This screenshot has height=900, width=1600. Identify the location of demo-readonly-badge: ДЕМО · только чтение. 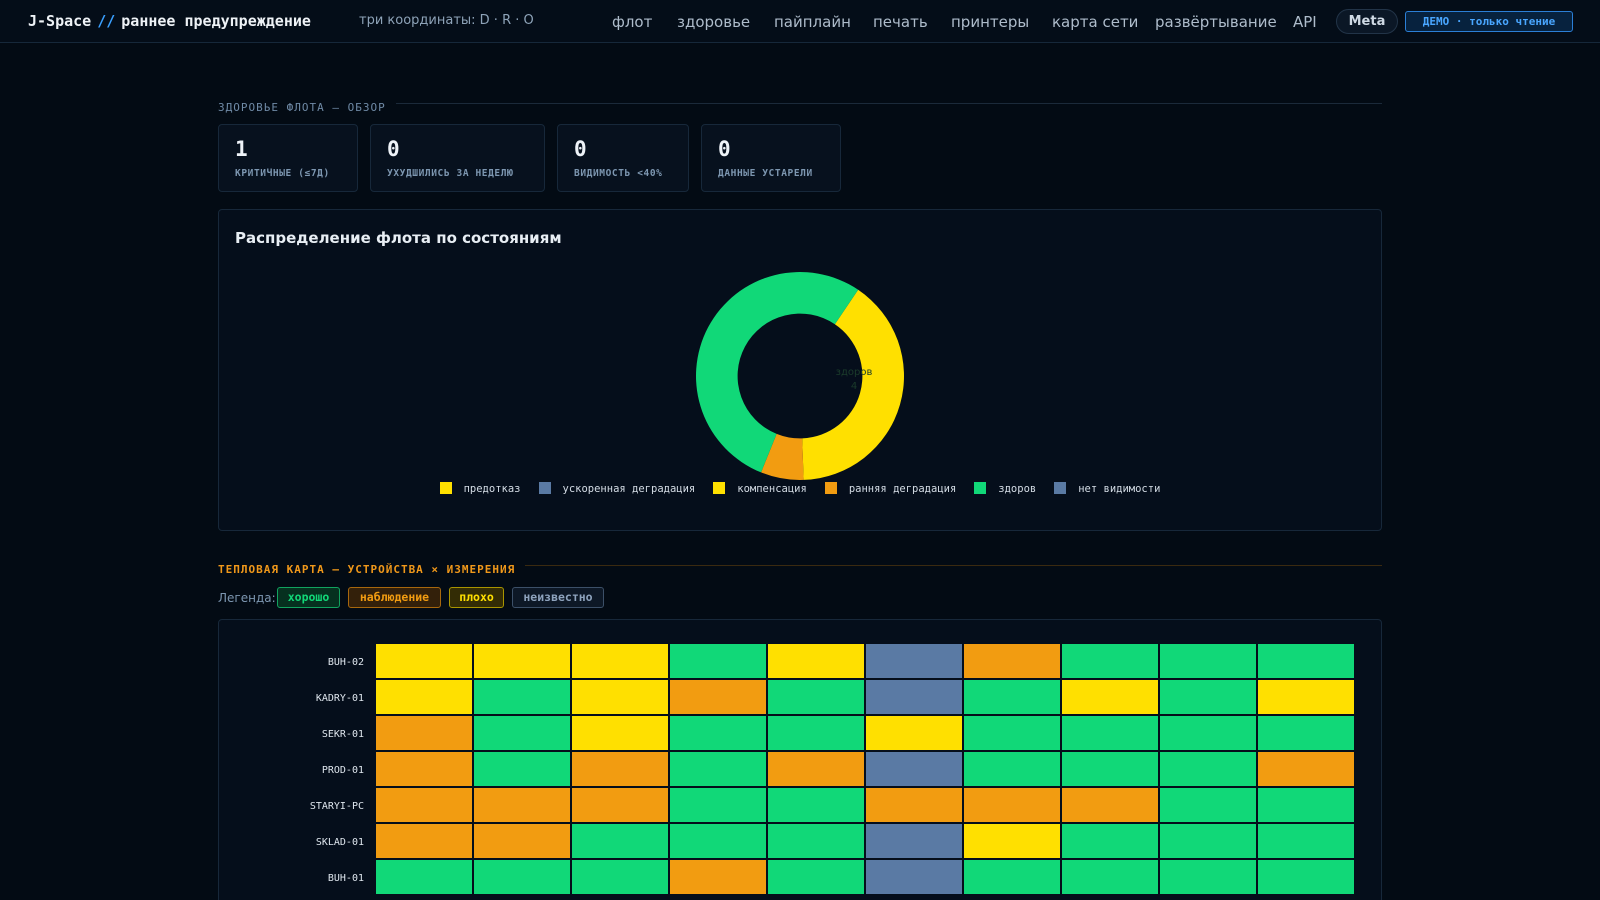
(1489, 21).